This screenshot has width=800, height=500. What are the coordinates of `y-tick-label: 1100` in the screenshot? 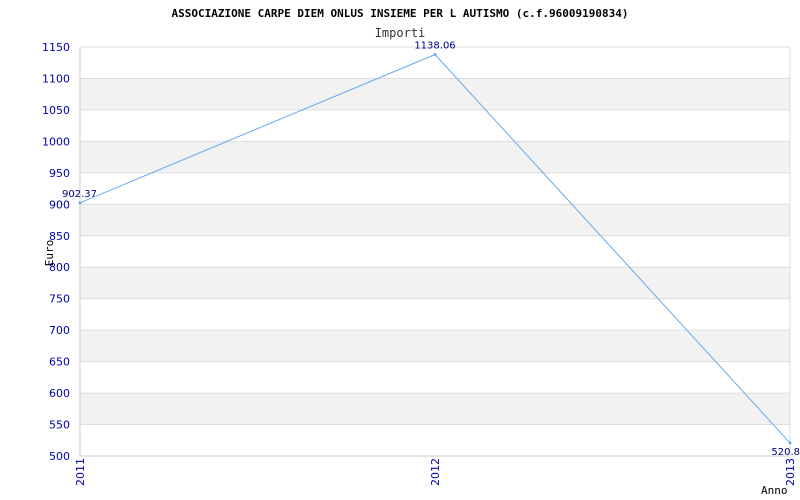 It's located at (56, 78).